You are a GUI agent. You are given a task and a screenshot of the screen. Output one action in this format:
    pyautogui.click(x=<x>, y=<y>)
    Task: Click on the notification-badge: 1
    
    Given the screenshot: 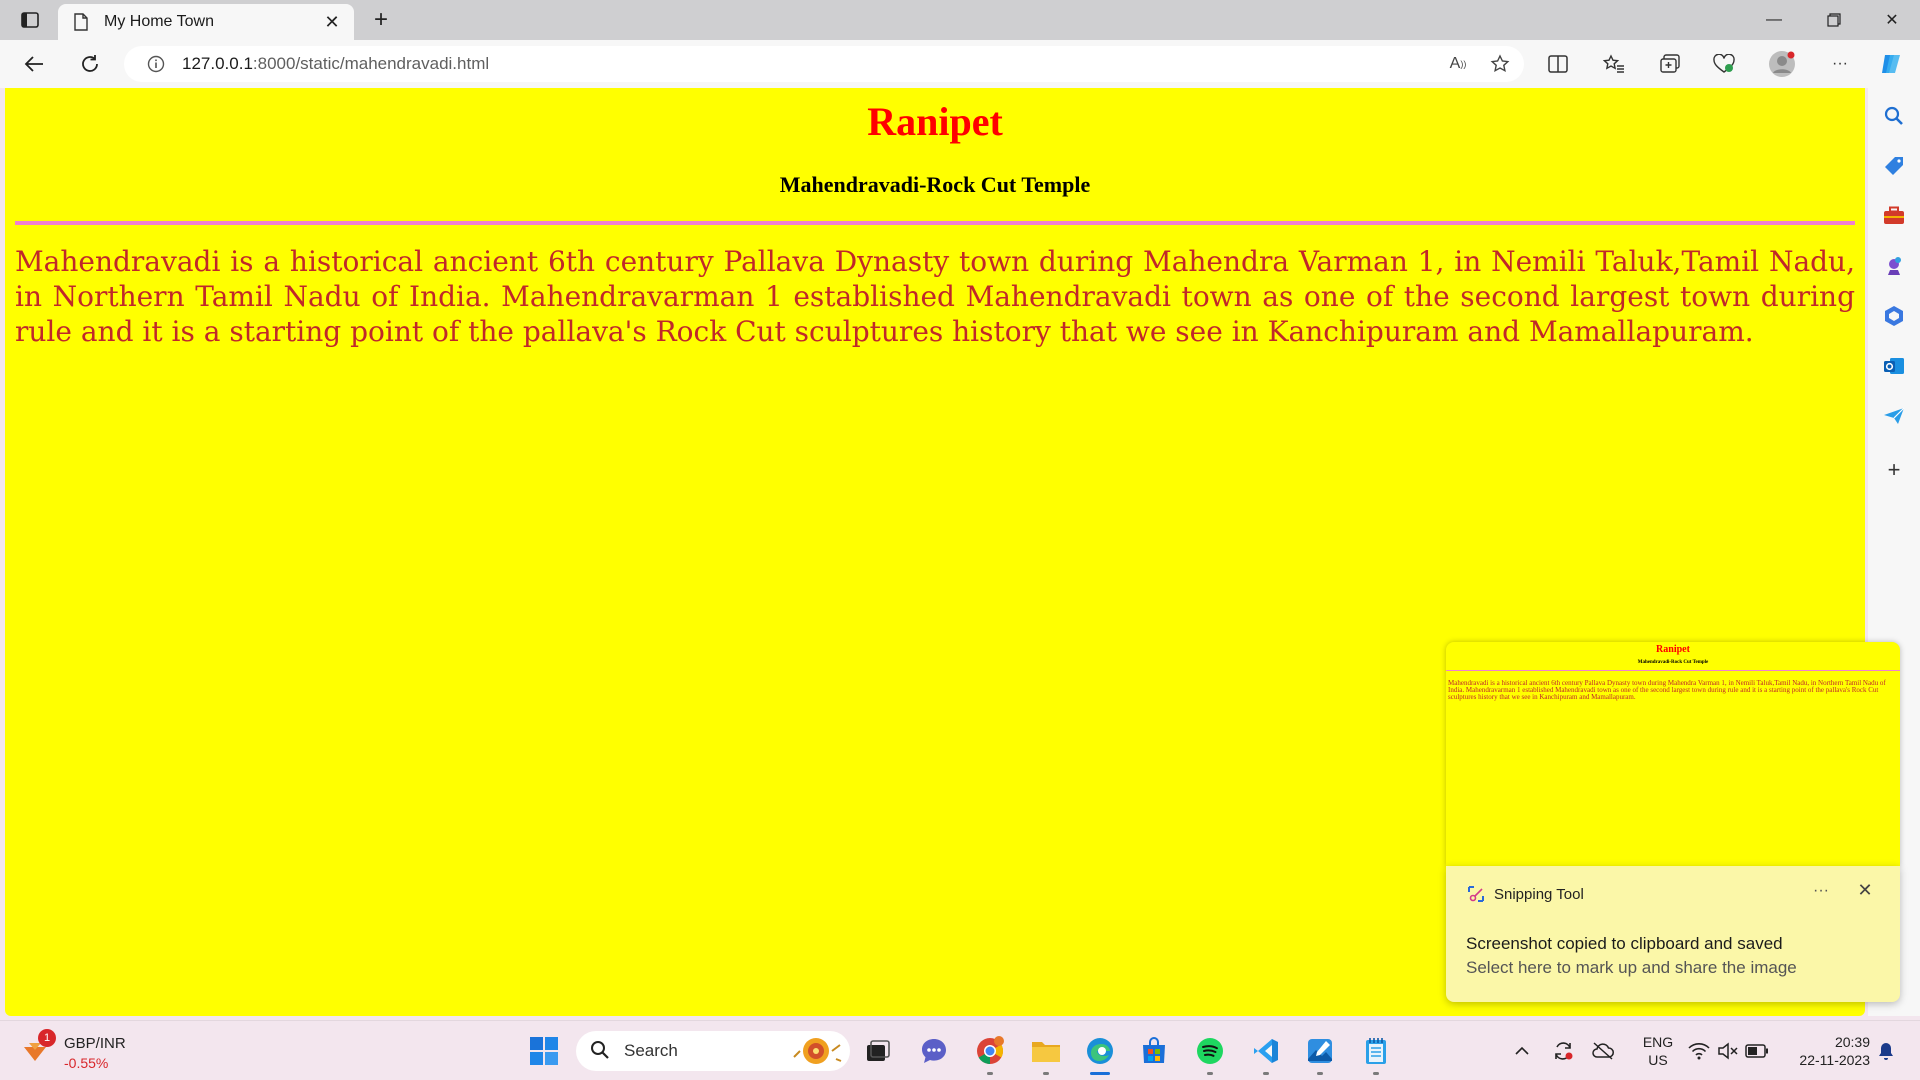 What is the action you would take?
    pyautogui.click(x=47, y=1038)
    